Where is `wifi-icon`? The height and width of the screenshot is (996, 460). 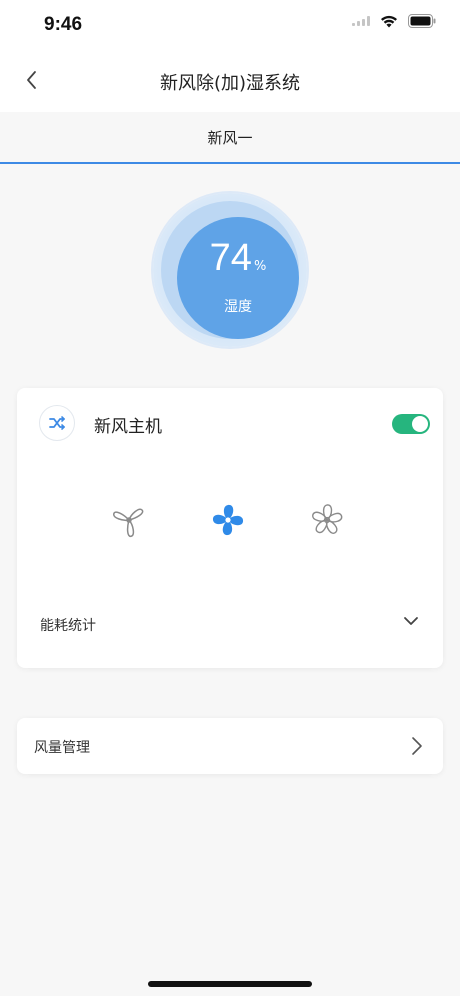 wifi-icon is located at coordinates (389, 21).